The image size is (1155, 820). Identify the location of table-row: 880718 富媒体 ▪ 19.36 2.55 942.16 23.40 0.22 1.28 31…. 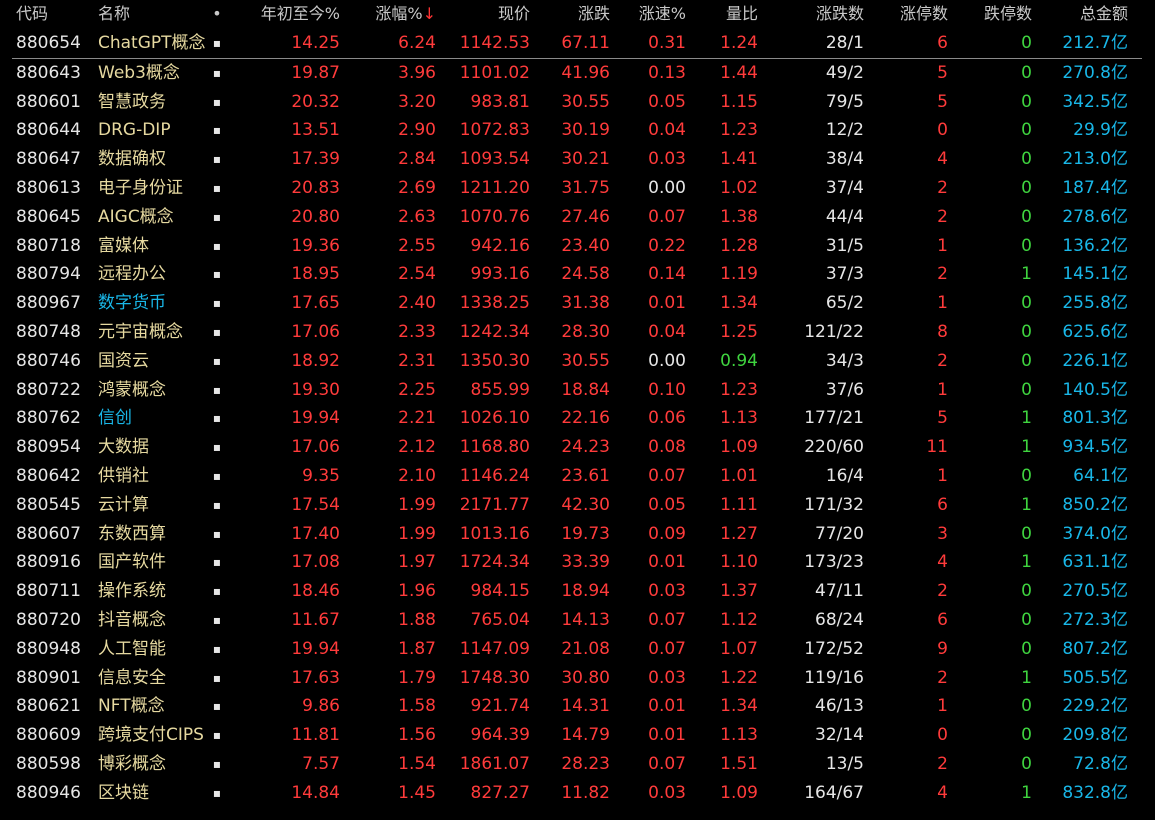
(577, 246).